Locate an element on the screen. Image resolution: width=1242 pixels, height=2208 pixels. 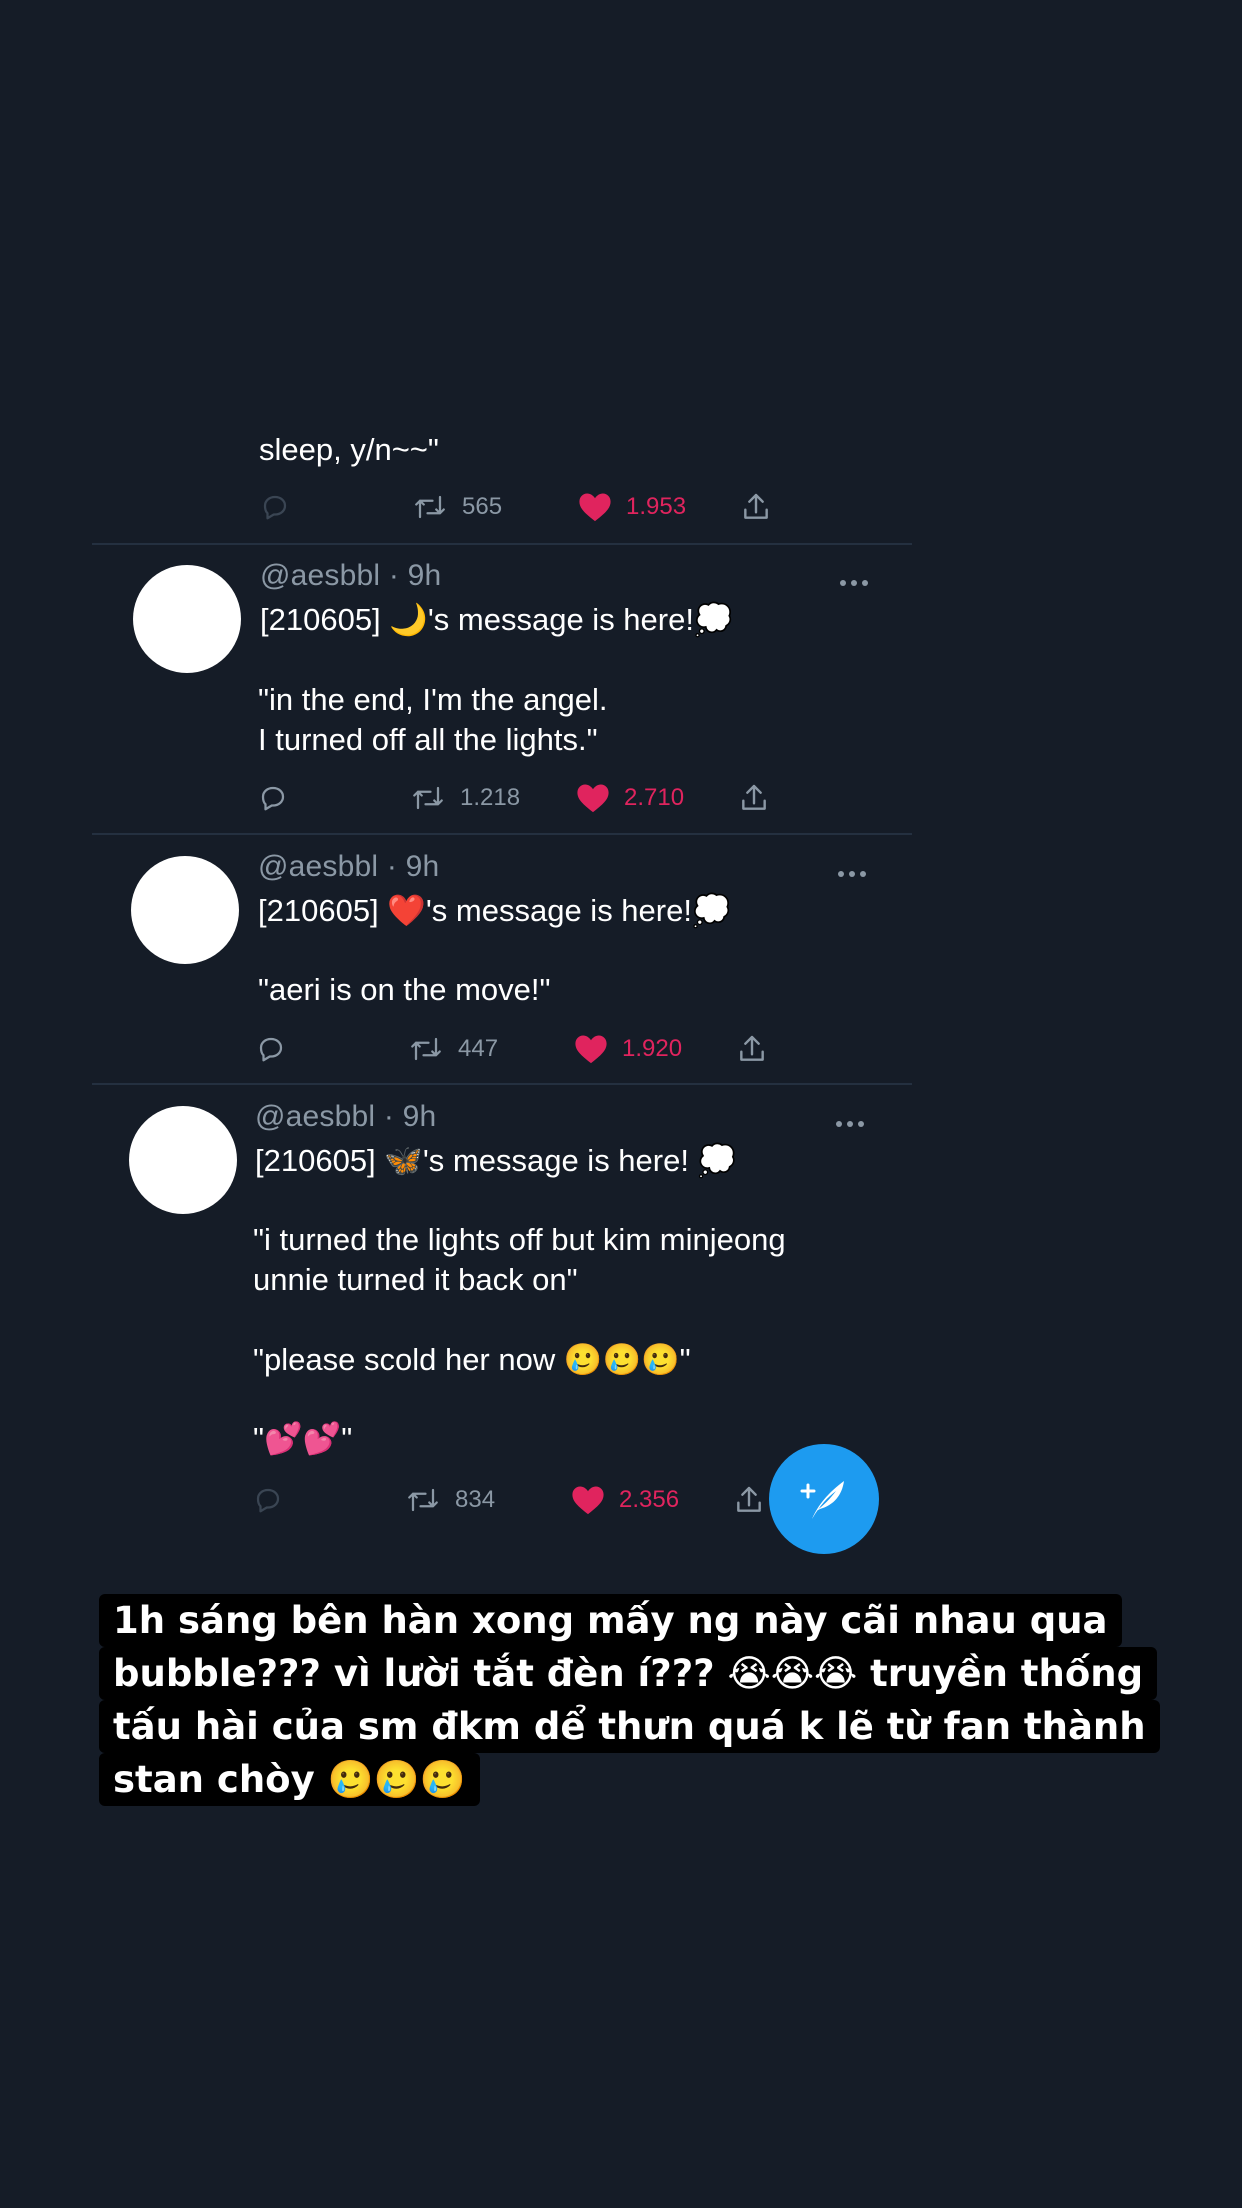
tweet-text: [210605] ❤️'s message is here!💭 is located at coordinates (494, 910).